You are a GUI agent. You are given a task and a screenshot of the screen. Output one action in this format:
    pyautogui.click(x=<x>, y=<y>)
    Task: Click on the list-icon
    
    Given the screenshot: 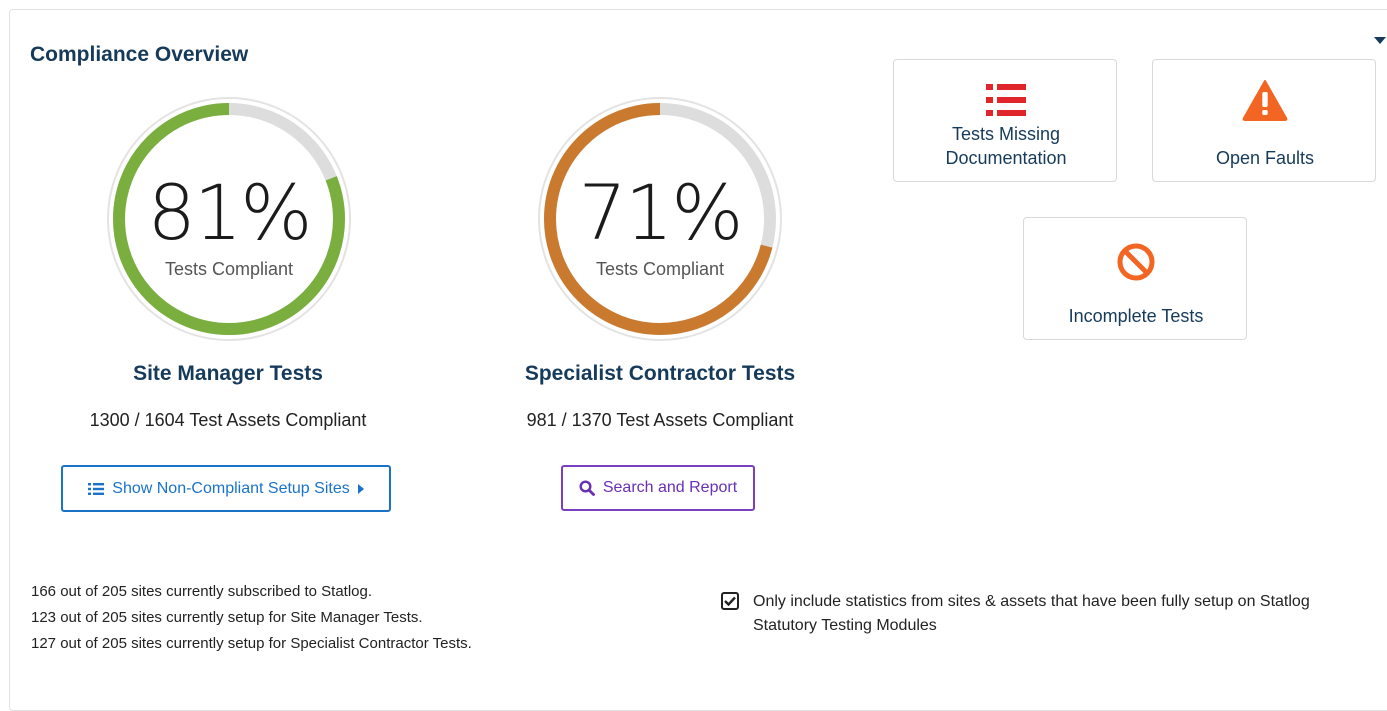 What is the action you would take?
    pyautogui.click(x=96, y=489)
    